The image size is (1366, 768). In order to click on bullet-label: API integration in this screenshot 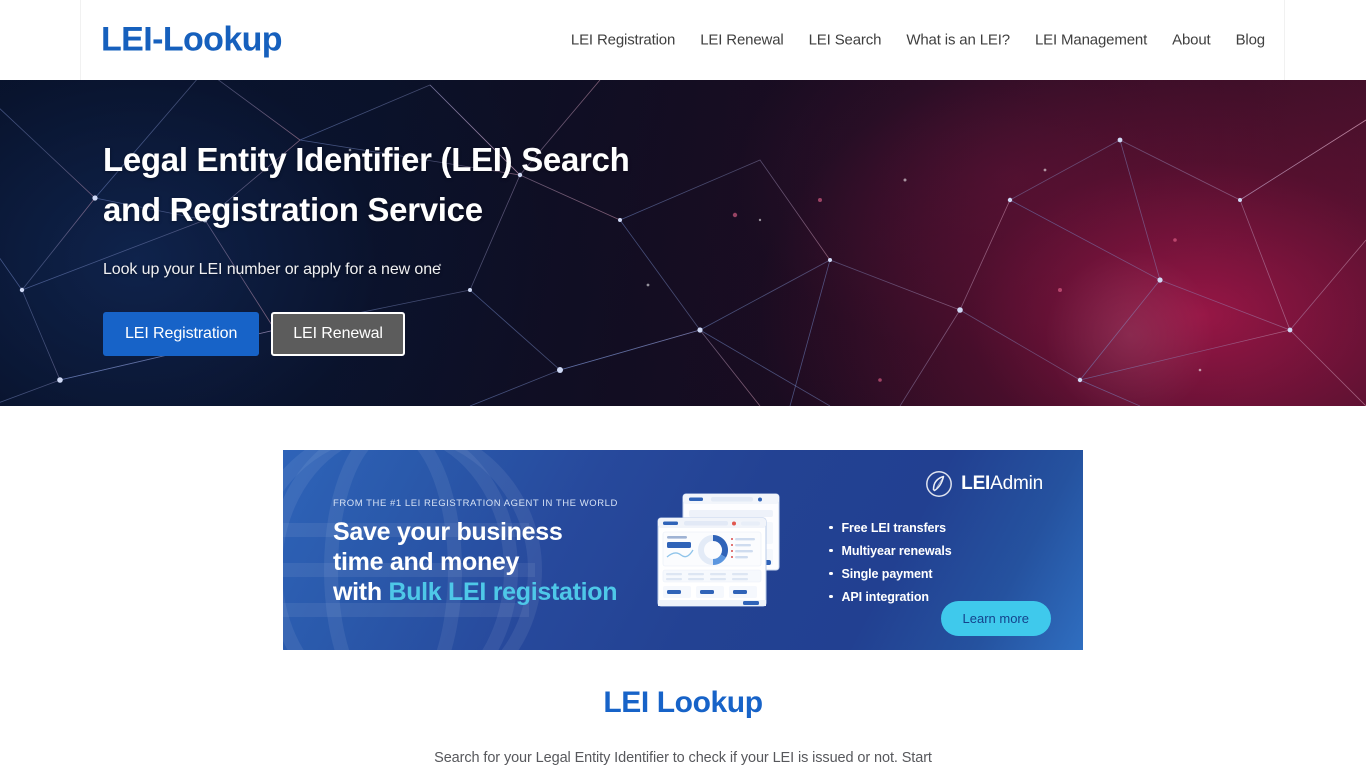, I will do `click(885, 596)`.